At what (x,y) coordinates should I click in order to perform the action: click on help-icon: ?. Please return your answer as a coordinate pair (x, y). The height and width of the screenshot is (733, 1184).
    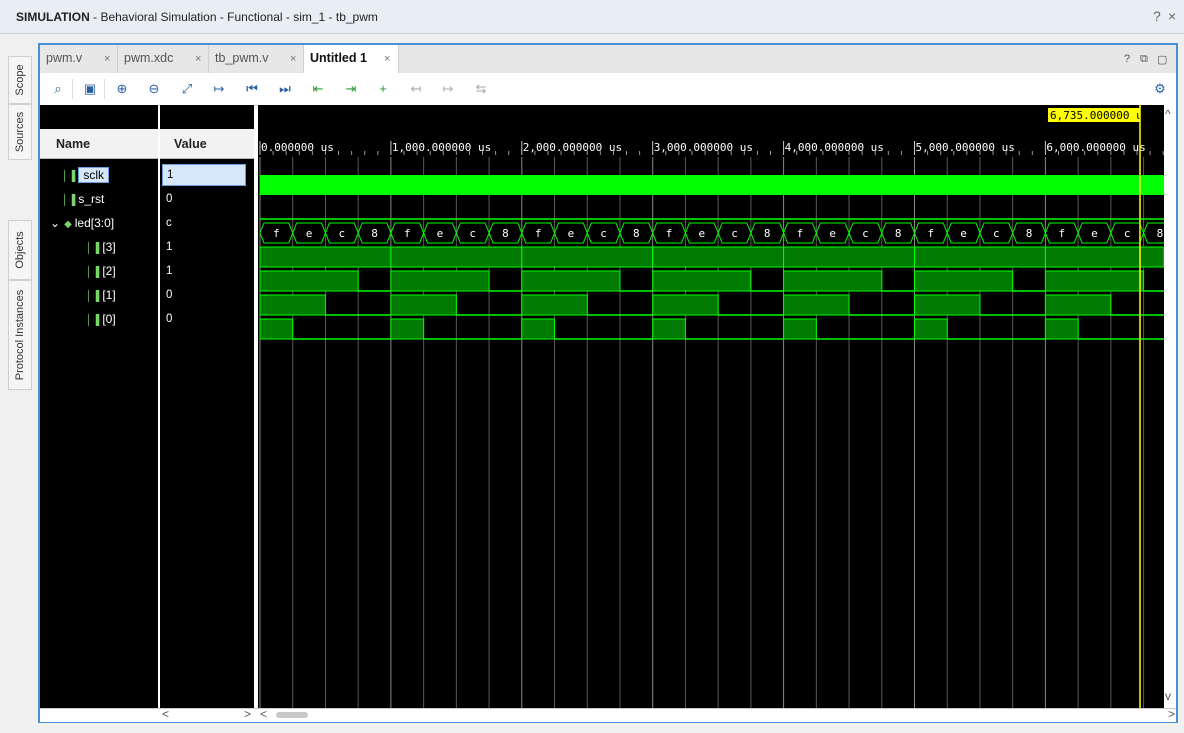
    Looking at the image, I should click on (1157, 16).